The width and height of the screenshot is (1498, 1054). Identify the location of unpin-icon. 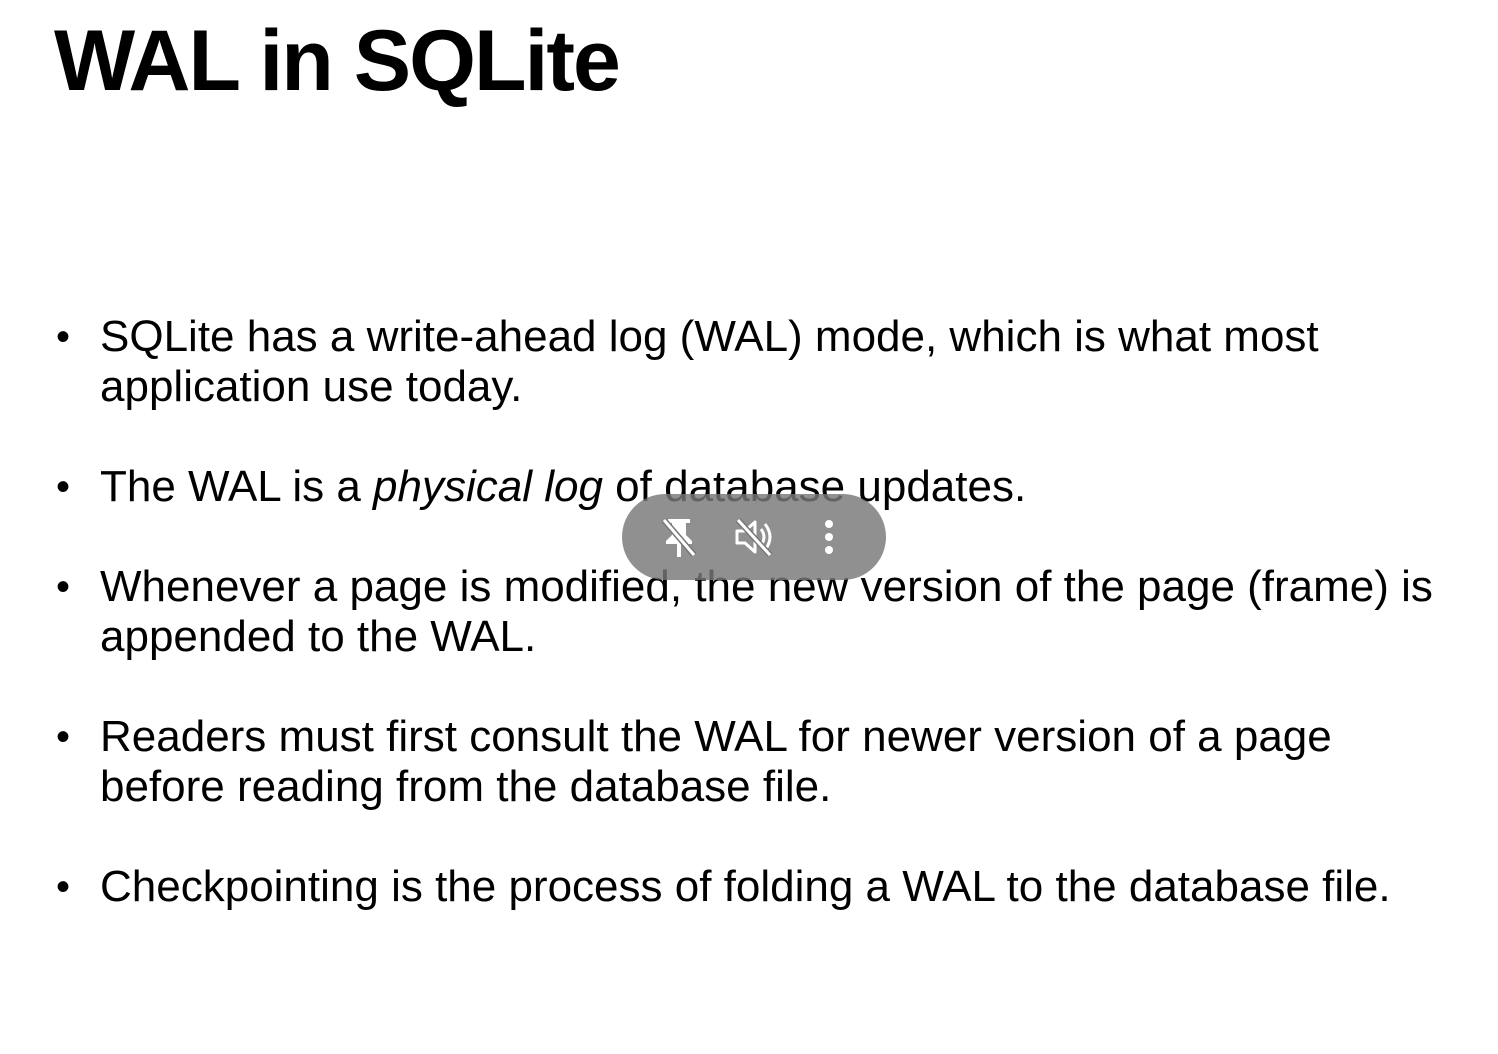
(679, 537).